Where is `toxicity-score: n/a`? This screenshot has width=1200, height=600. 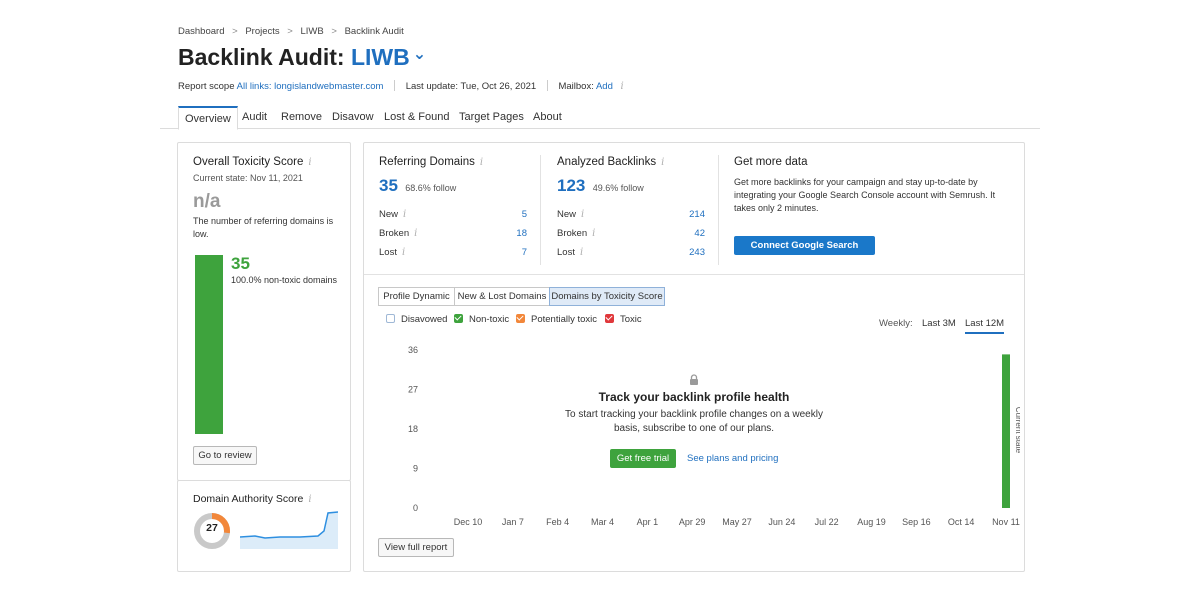
toxicity-score: n/a is located at coordinates (207, 201).